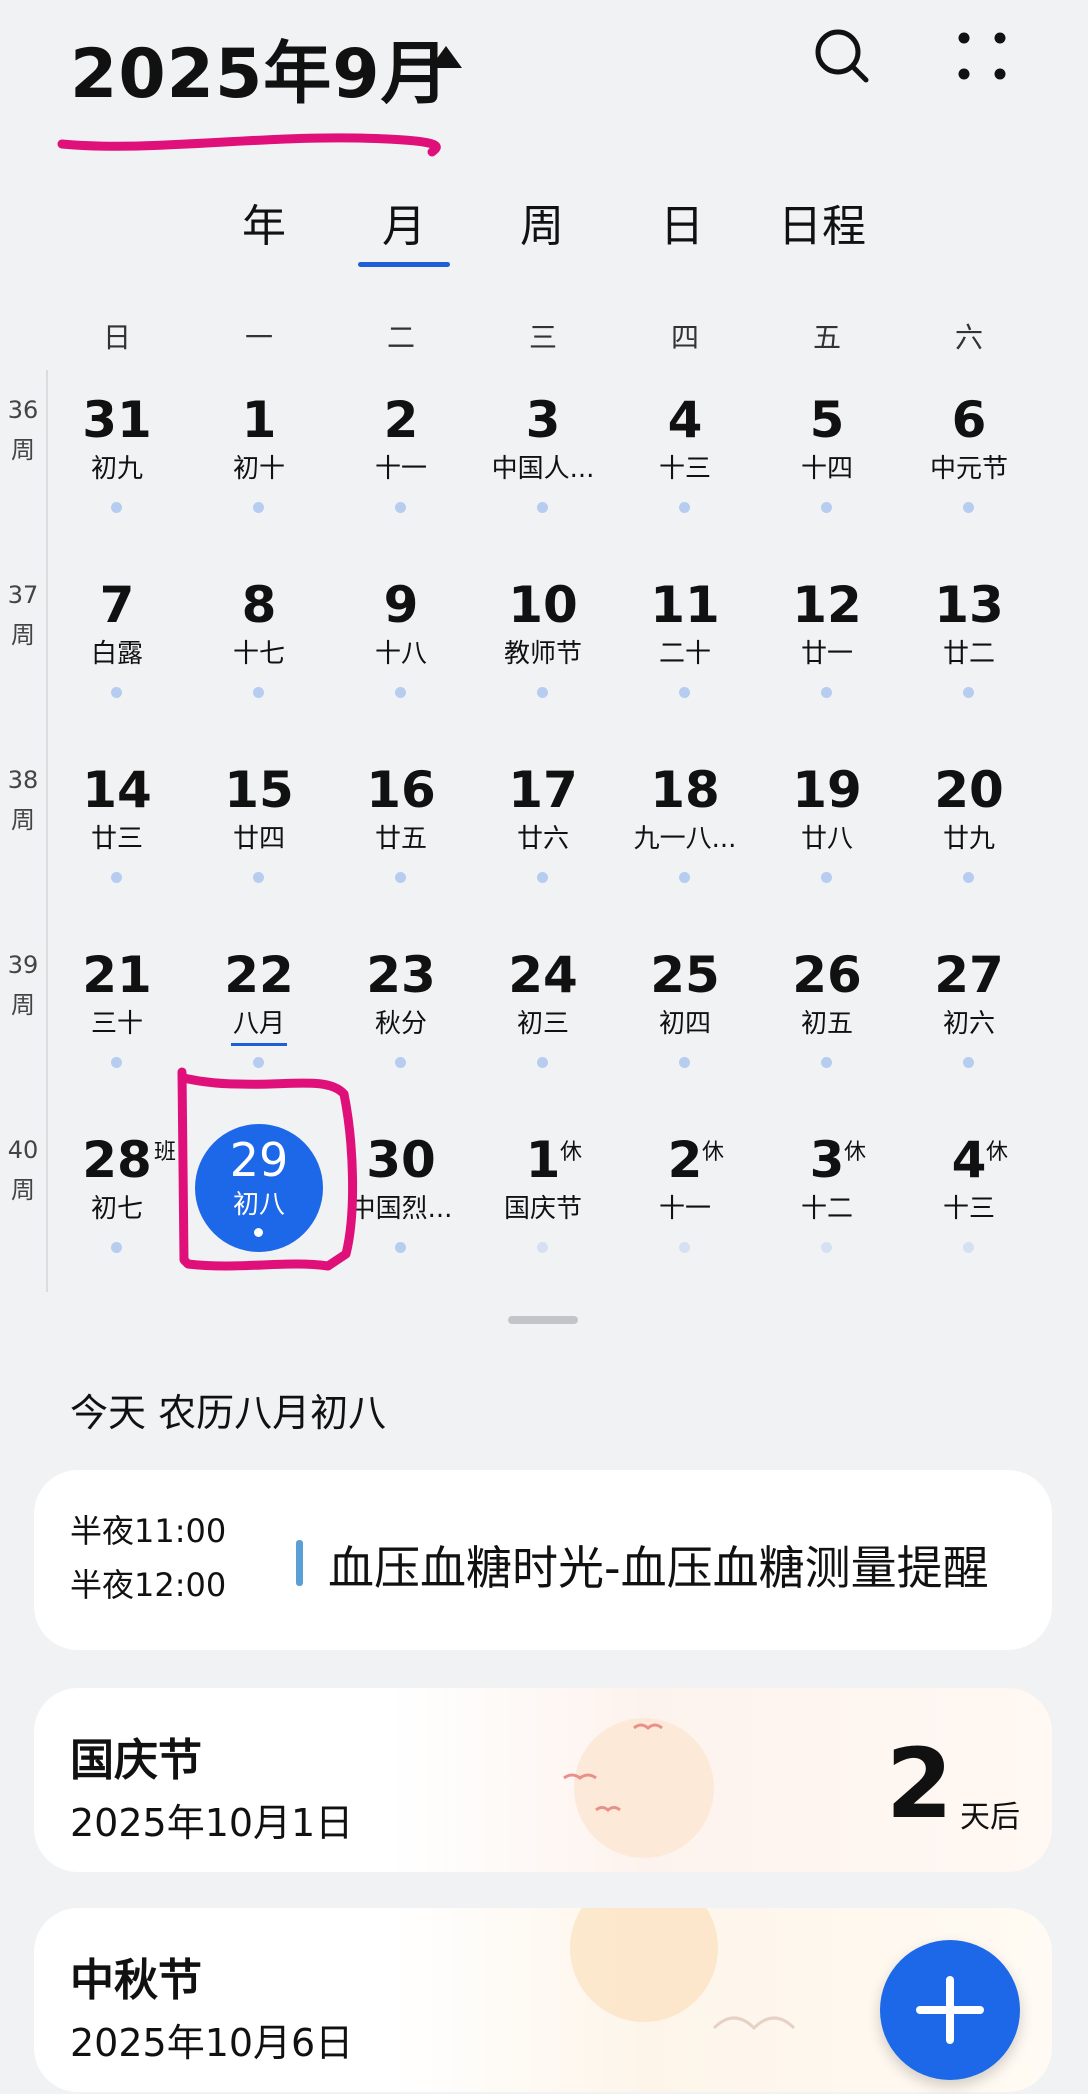  I want to click on day-cell: 6 中元节, so click(969, 465).